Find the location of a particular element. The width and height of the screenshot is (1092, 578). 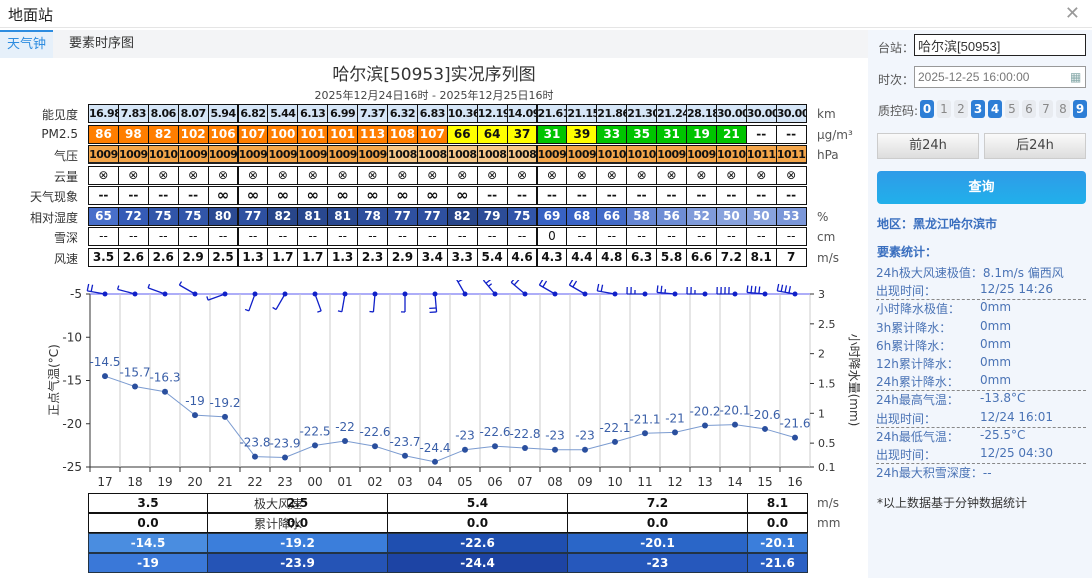

visibility-cell: 21.30 is located at coordinates (642, 113).